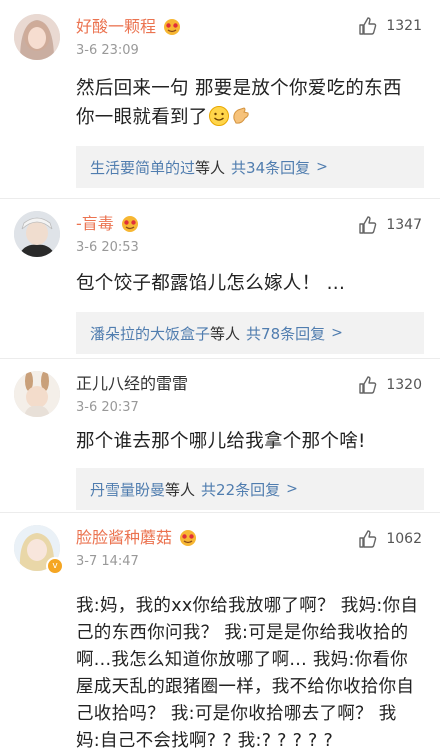 The width and height of the screenshot is (440, 755). I want to click on verified-badge-icon: v, so click(55, 566).